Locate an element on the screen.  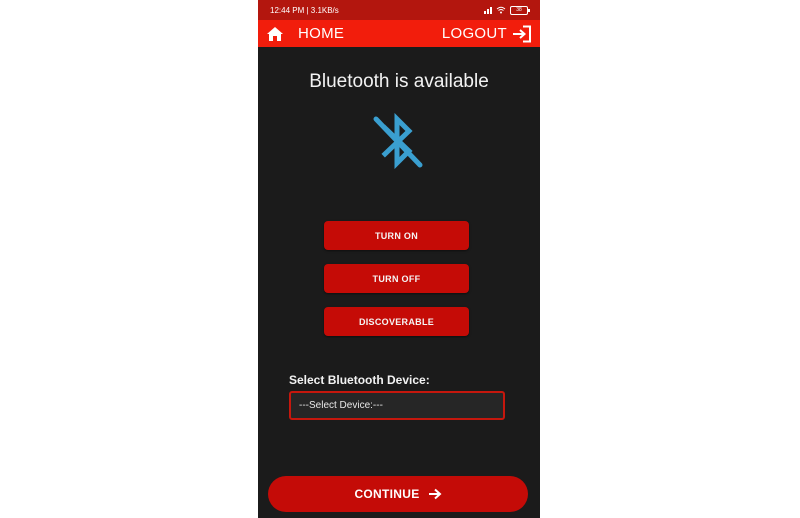
status-time: 12:44 PM | 3.1KB/s is located at coordinates (304, 10).